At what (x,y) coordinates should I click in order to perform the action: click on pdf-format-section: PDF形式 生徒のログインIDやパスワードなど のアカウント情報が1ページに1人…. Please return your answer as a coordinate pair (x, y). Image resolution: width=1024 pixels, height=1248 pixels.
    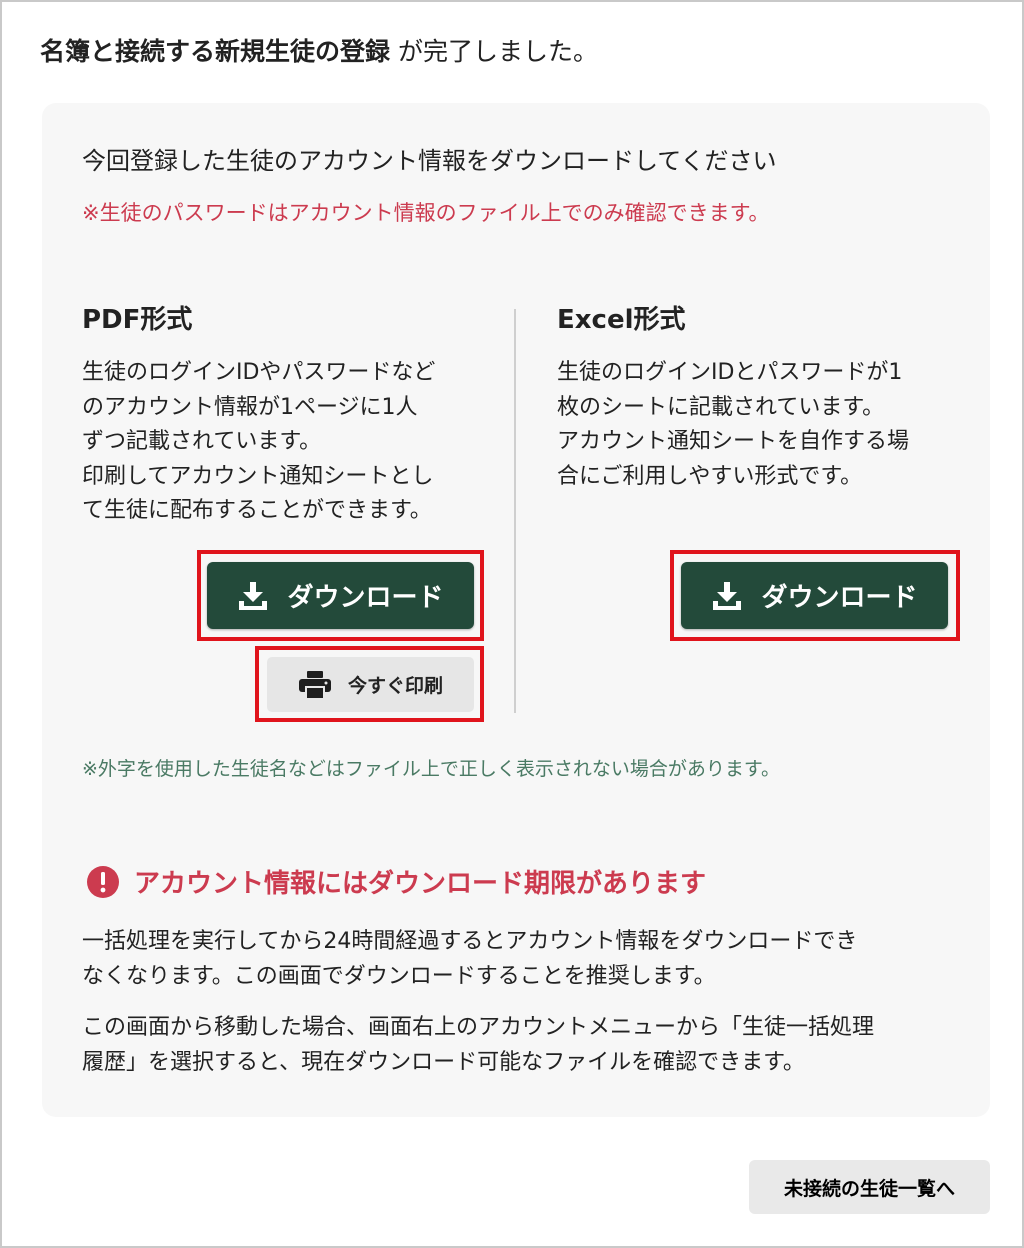
    Looking at the image, I should click on (282, 414).